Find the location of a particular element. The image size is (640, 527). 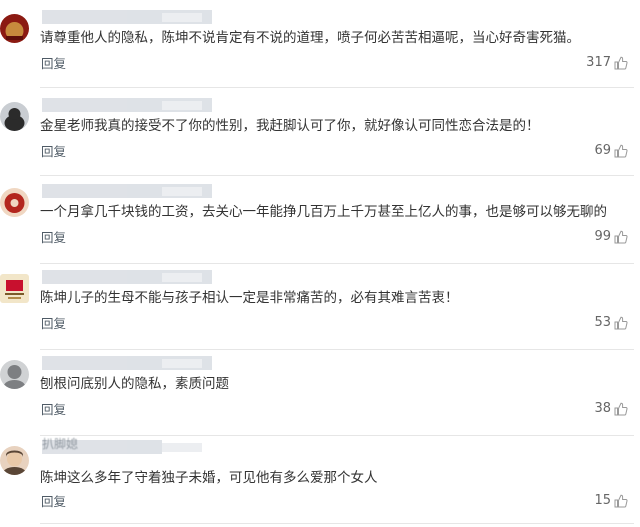

like-button: 317 is located at coordinates (607, 63).